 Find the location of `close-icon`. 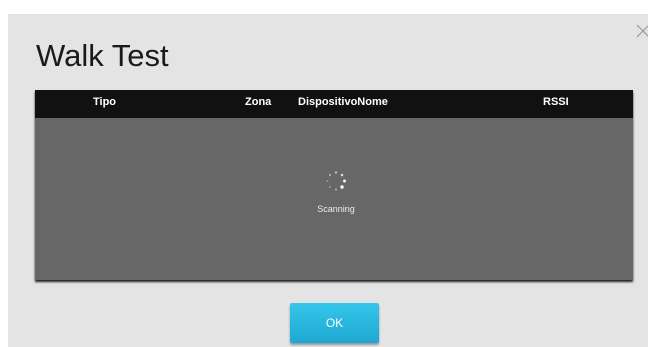

close-icon is located at coordinates (641, 31).